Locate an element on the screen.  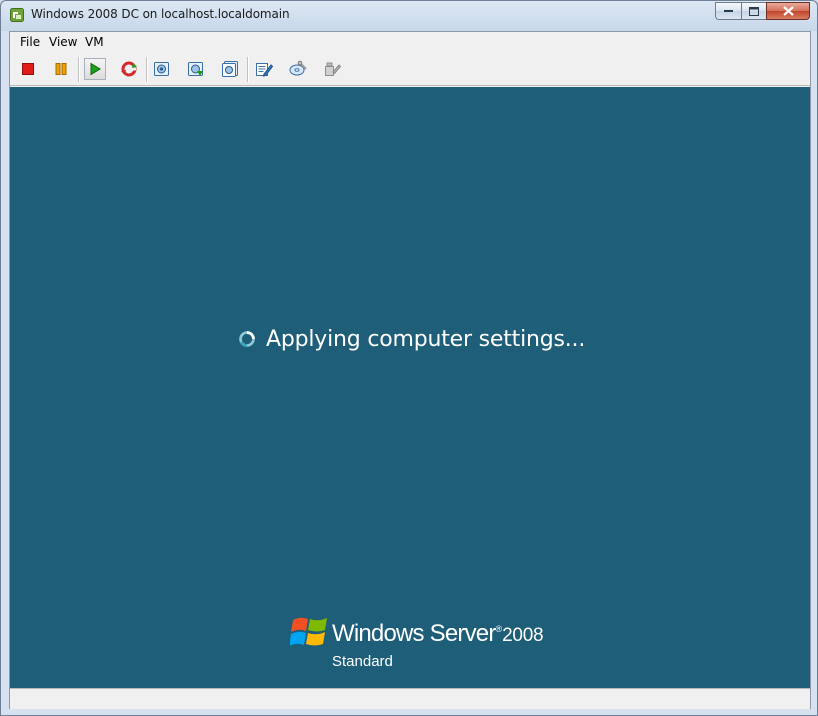
reset-button is located at coordinates (129, 69).